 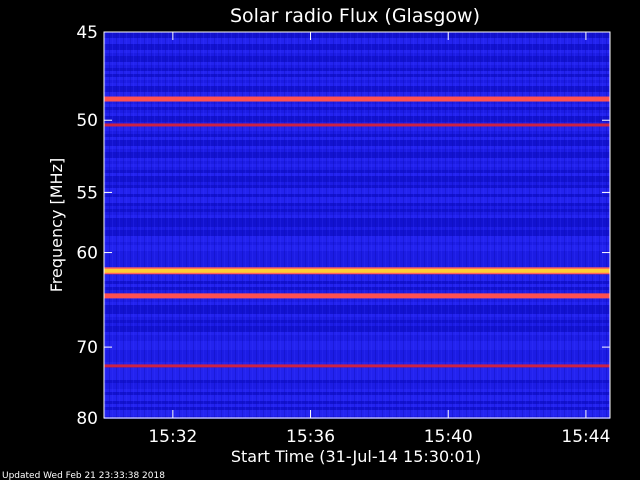 What do you see at coordinates (357, 125) in the screenshot?
I see `band-50.3` at bounding box center [357, 125].